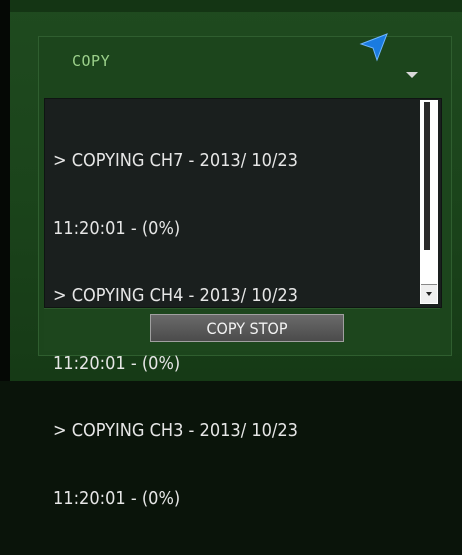 The width and height of the screenshot is (462, 555). I want to click on log-line: > COPYING CH3 - 2013/ 10/23, so click(175, 430).